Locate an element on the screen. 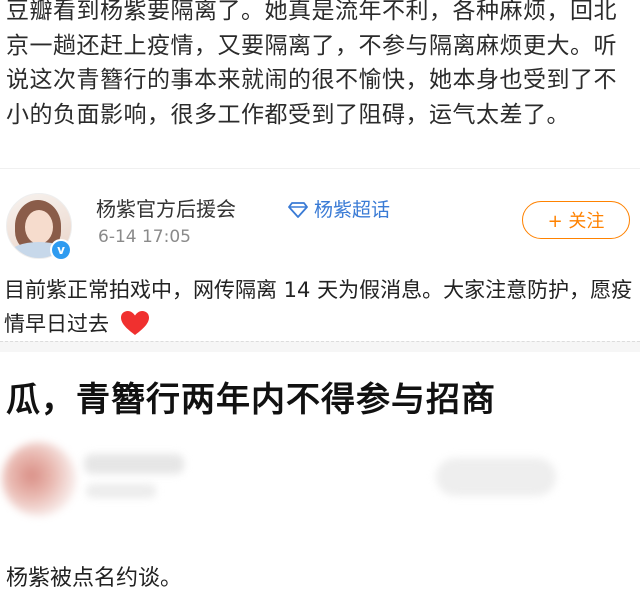 This screenshot has height=595, width=640. blurred-button is located at coordinates (496, 477).